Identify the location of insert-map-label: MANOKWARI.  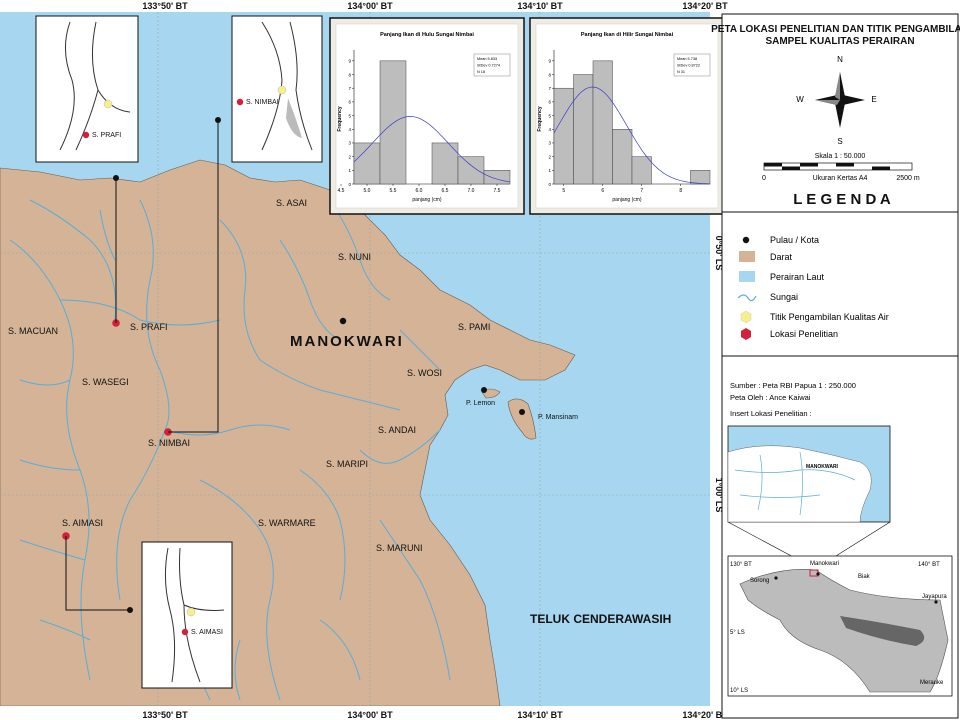
(822, 467).